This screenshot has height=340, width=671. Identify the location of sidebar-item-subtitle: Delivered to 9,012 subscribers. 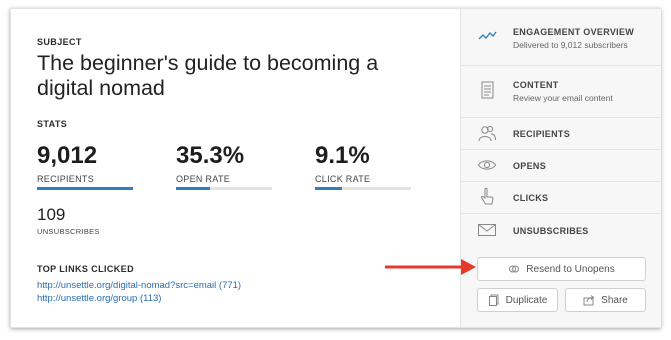
(570, 45).